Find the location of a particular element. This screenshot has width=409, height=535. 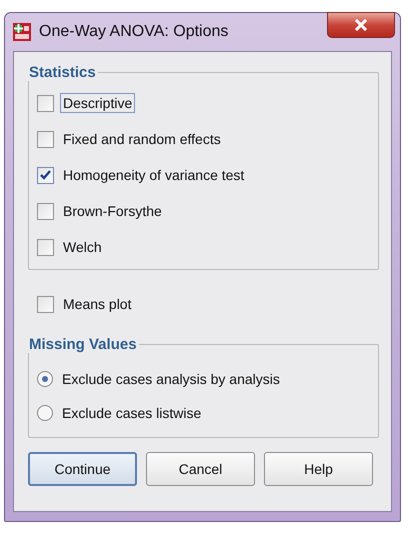

dialog-button: Continue is located at coordinates (82, 469).